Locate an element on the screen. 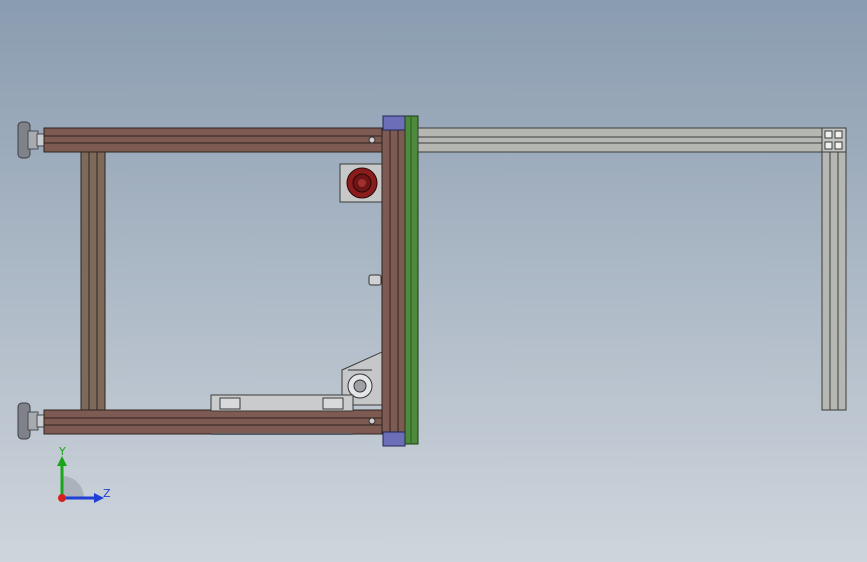 This screenshot has height=562, width=867. bolt-fastener is located at coordinates (375, 280).